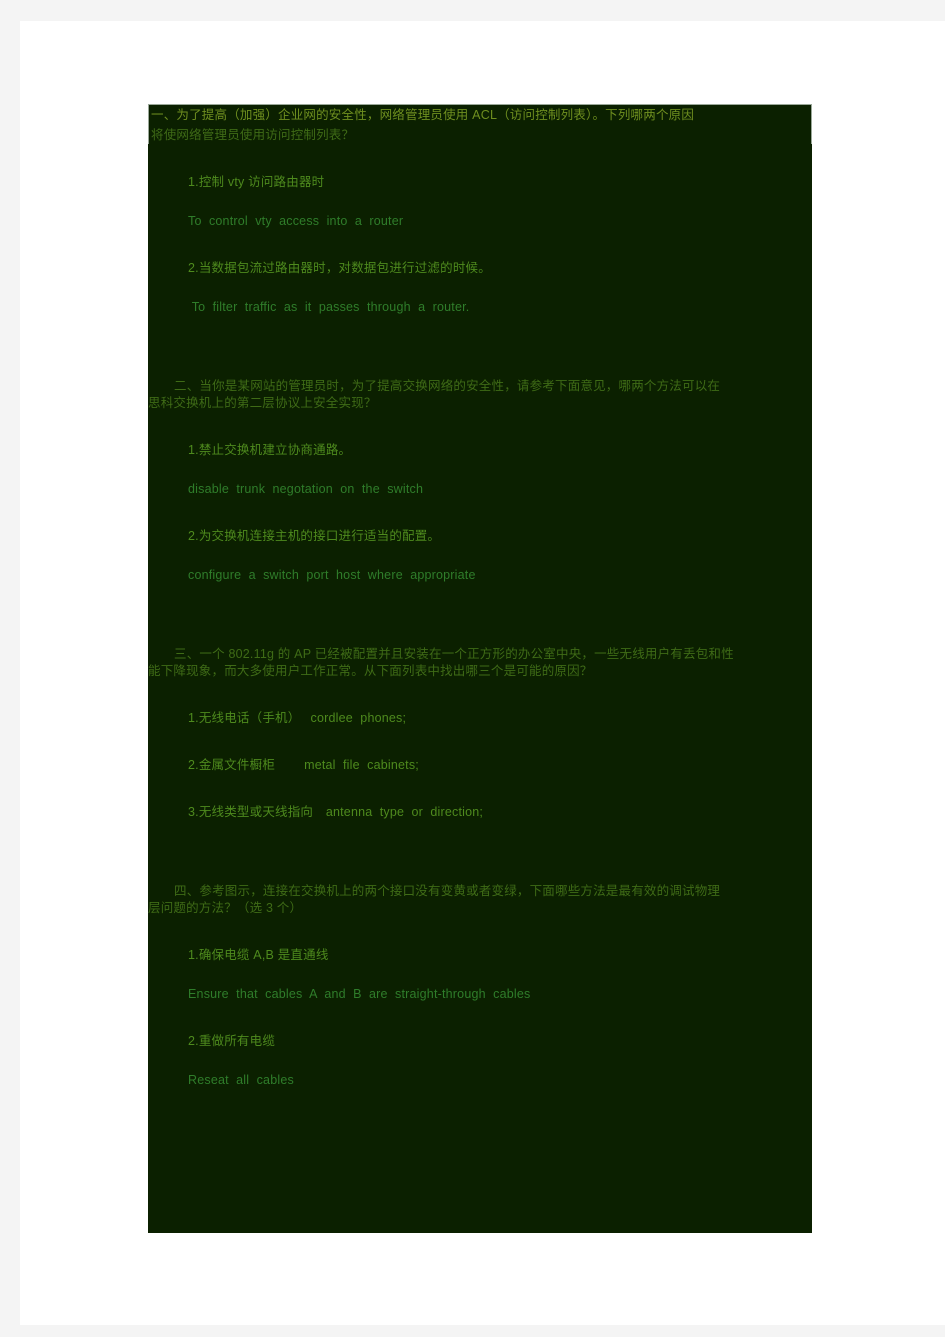  I want to click on question-1-answer-1-en: To control vty access into a router, so click(296, 221).